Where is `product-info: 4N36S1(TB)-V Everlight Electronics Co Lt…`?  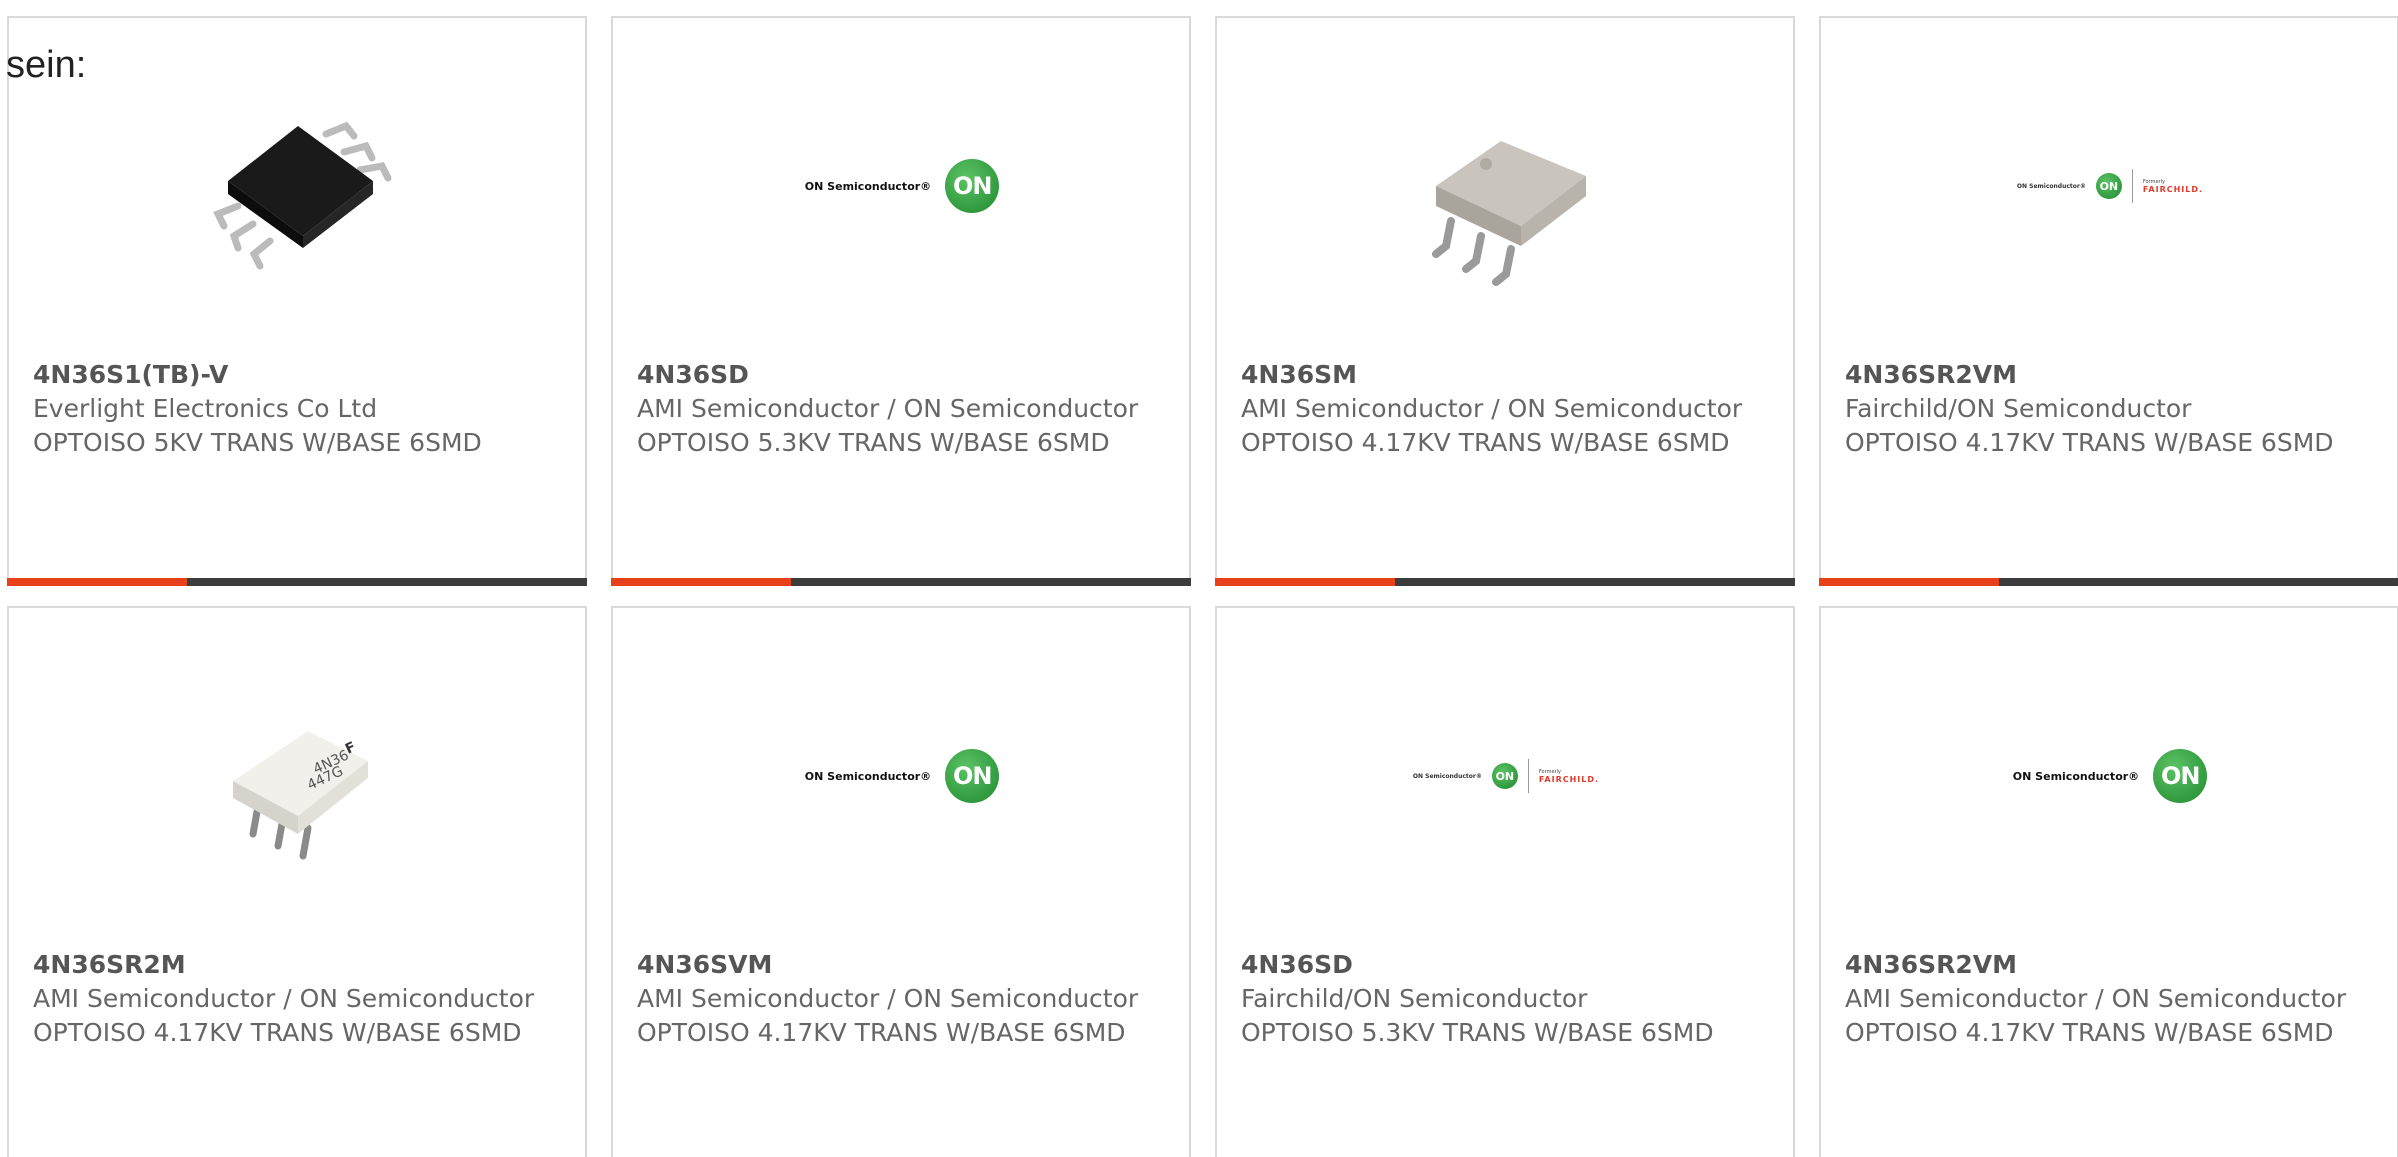
product-info: 4N36S1(TB)-V Everlight Electronics Co Lt… is located at coordinates (299, 409).